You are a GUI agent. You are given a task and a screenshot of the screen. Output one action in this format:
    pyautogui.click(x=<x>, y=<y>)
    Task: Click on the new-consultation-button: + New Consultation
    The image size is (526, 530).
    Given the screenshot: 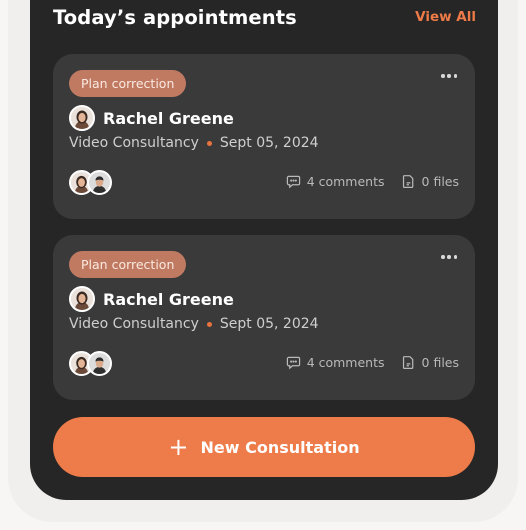 What is the action you would take?
    pyautogui.click(x=264, y=447)
    